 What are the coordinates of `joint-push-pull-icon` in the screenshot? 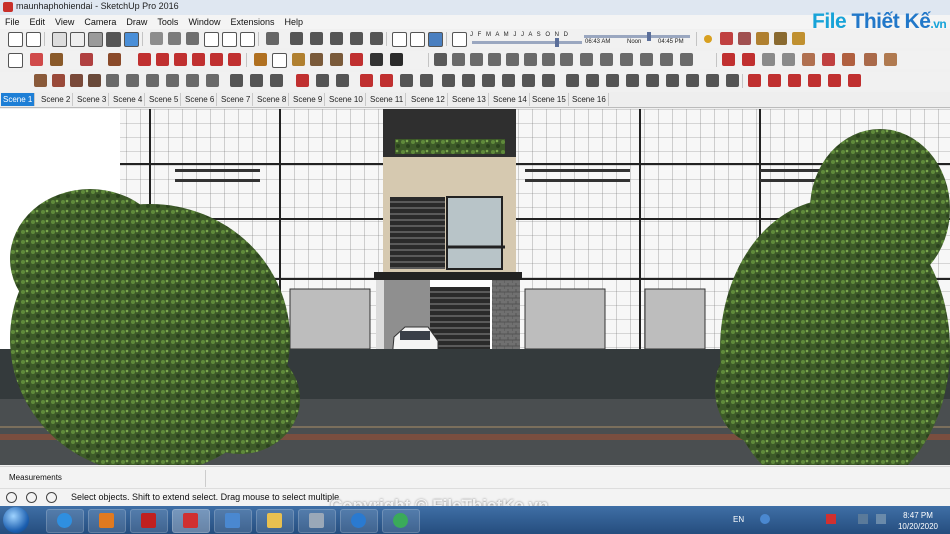 It's located at (748, 59).